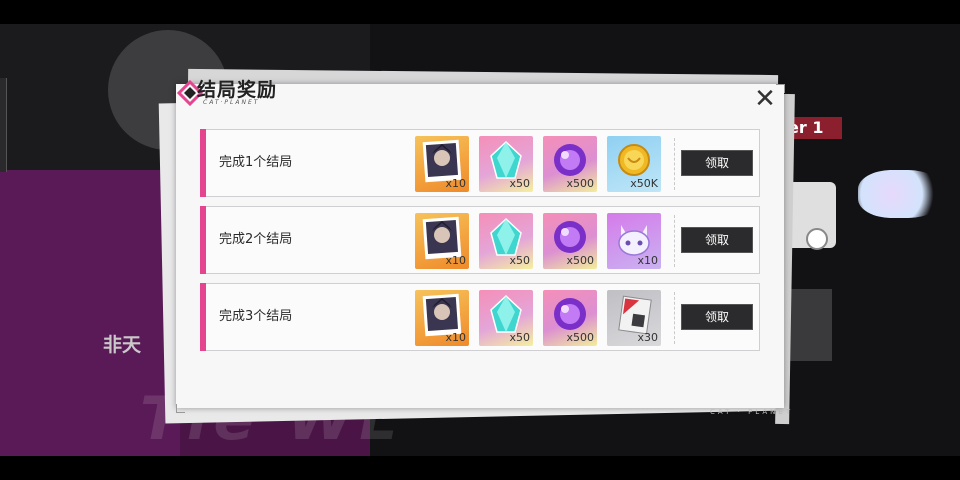 The image size is (960, 480). What do you see at coordinates (765, 99) in the screenshot?
I see `close-button: ✕` at bounding box center [765, 99].